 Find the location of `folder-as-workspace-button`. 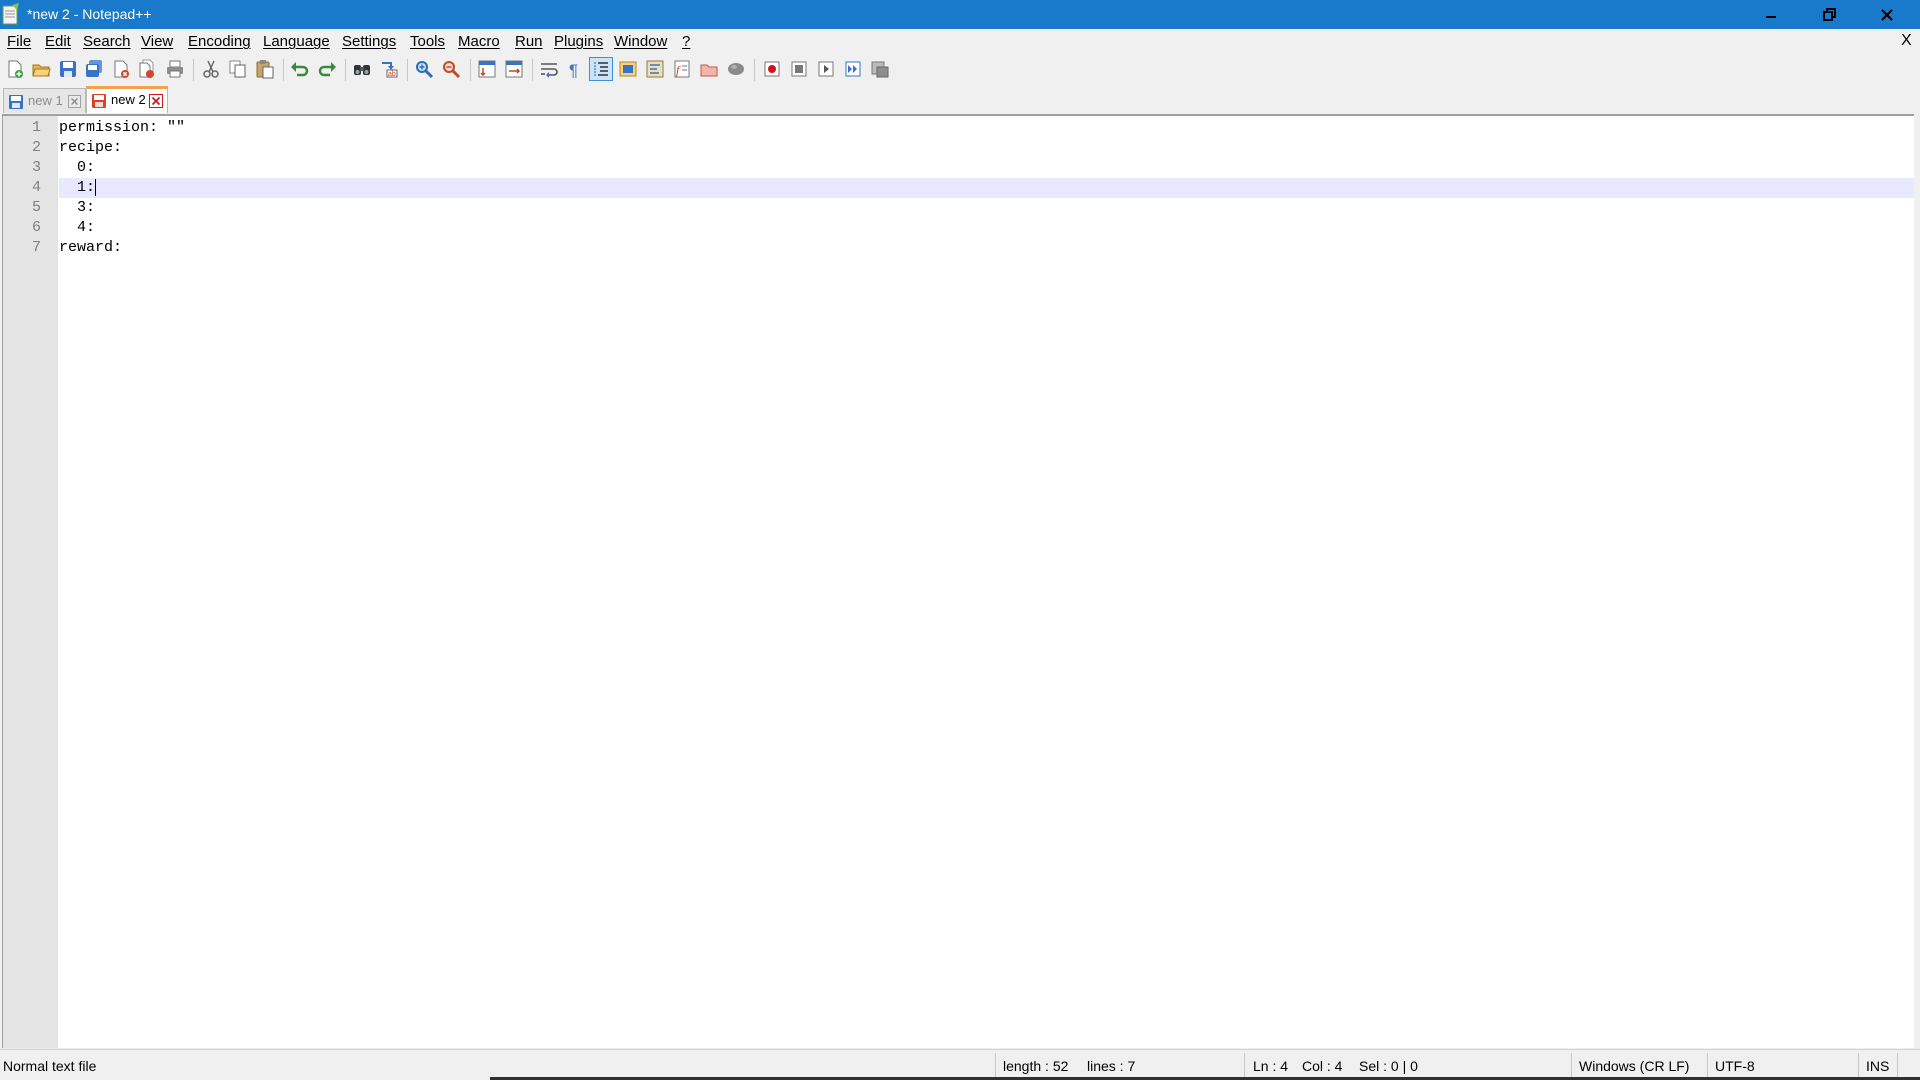

folder-as-workspace-button is located at coordinates (709, 69).